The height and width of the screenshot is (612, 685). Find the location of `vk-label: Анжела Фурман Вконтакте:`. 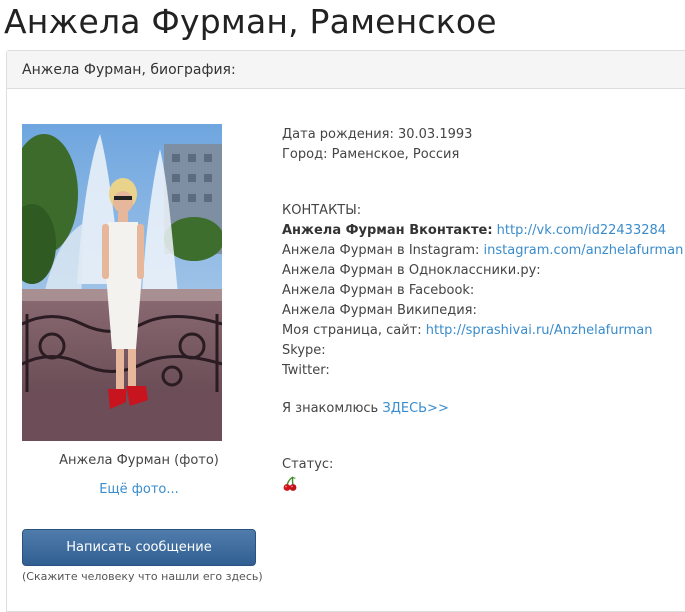

vk-label: Анжела Фурман Вконтакте: is located at coordinates (387, 230).